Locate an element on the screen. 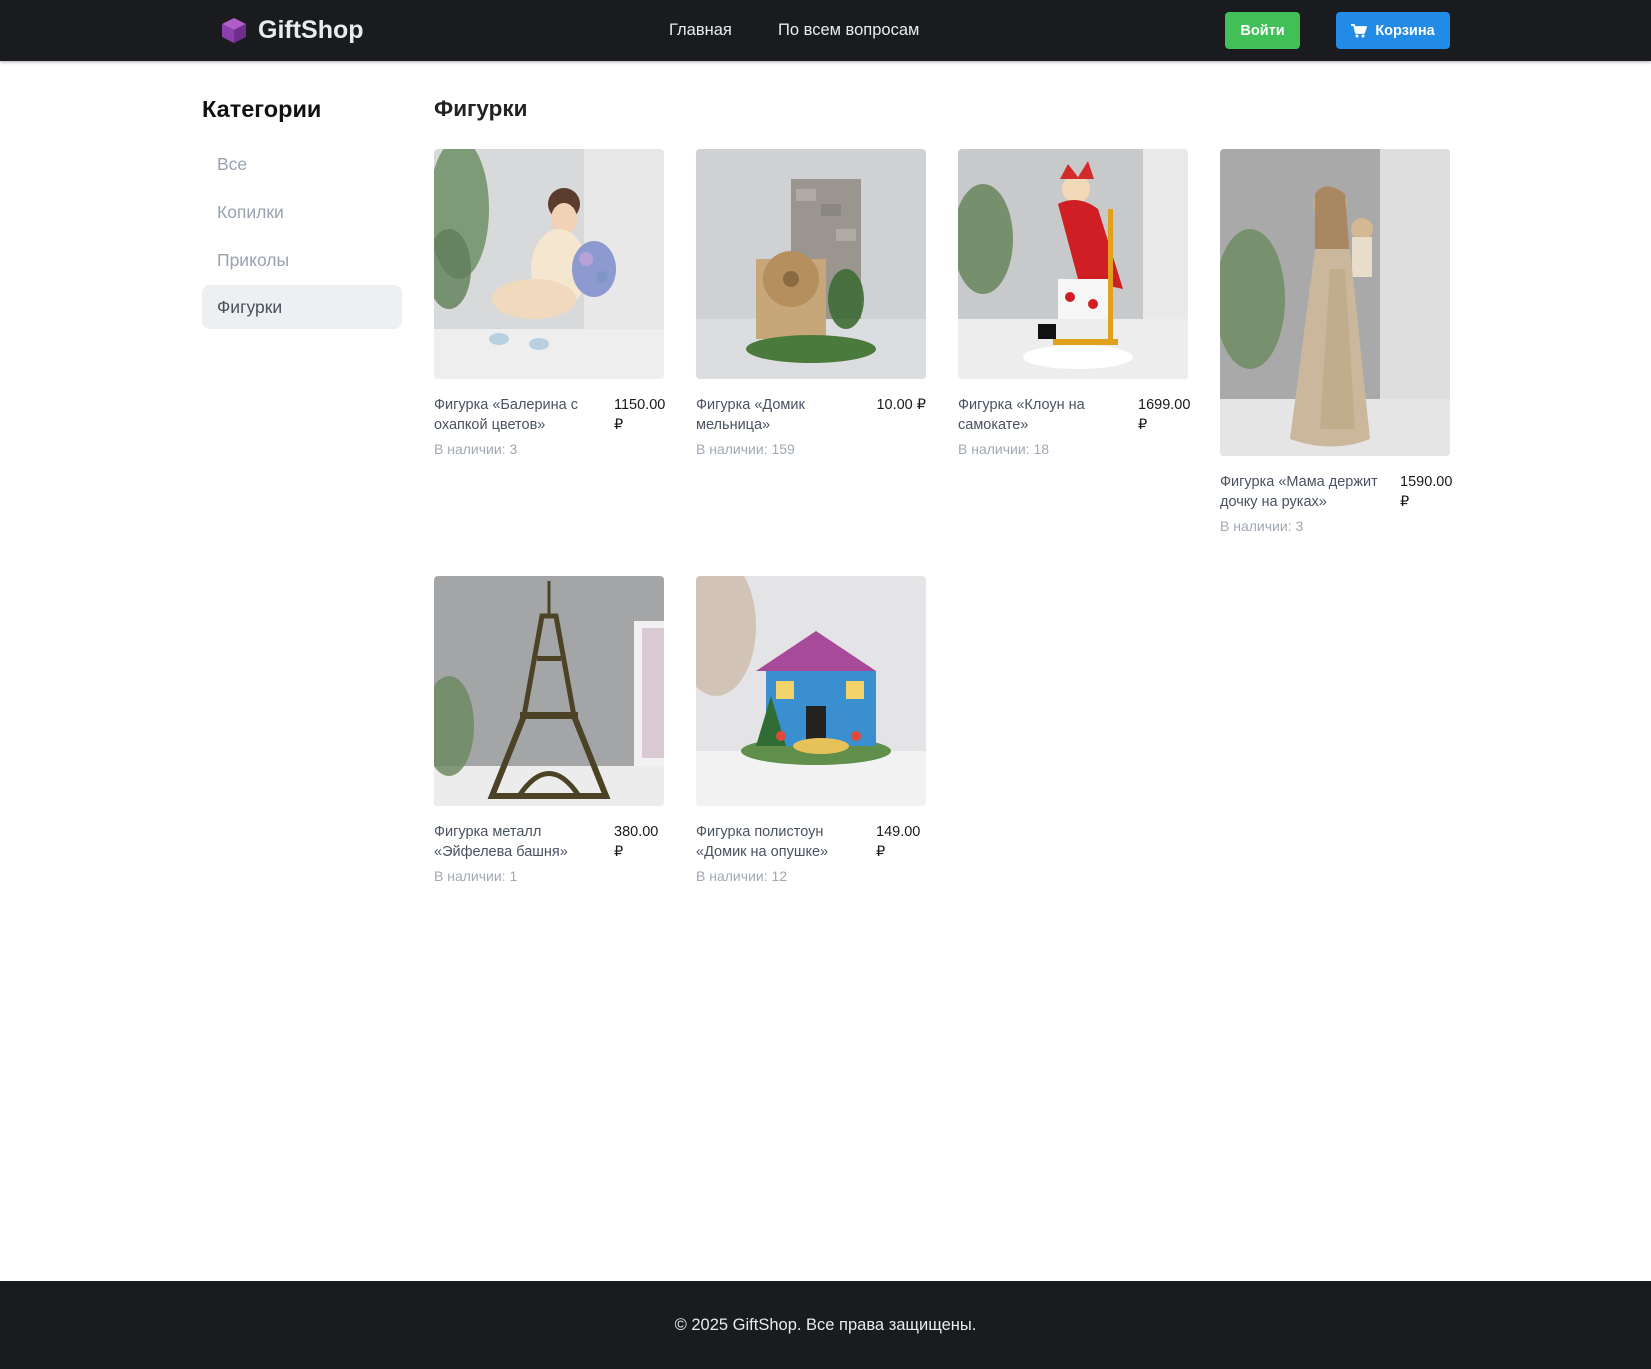 This screenshot has height=1369, width=1651. product-price: 149.00 ₽ is located at coordinates (898, 842).